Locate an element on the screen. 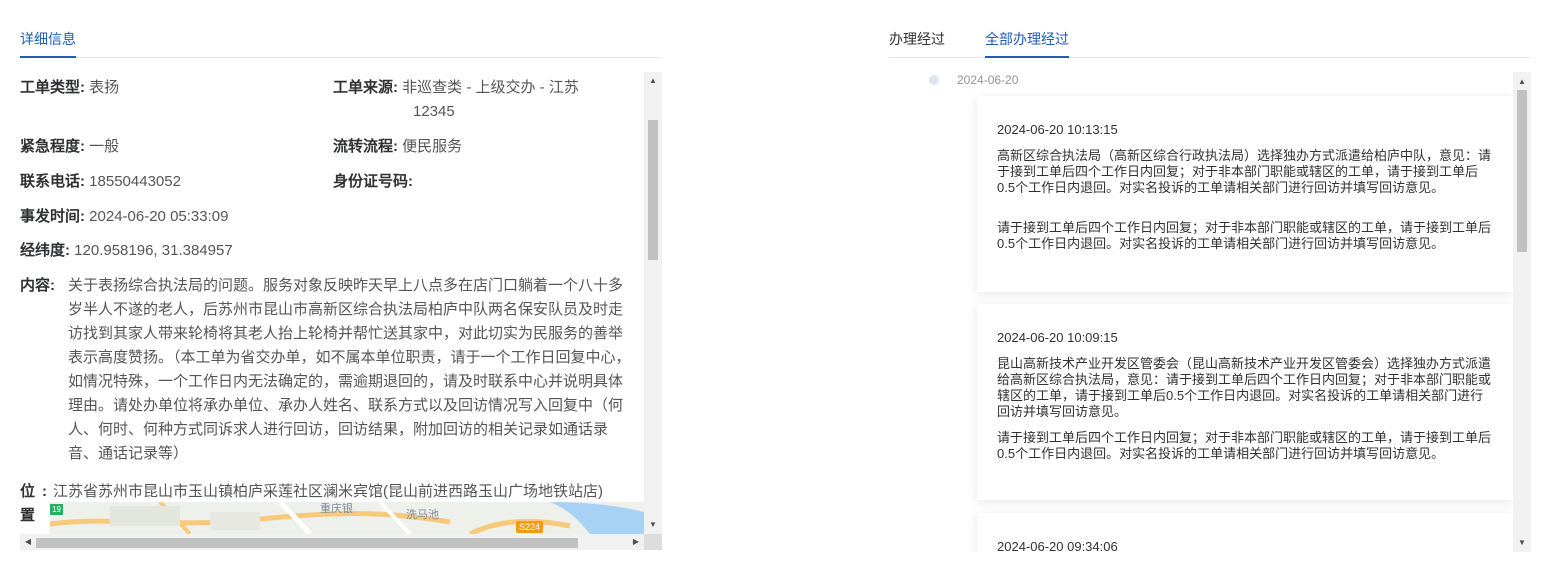 This screenshot has width=1550, height=582. field-location-label: 位置 is located at coordinates (31, 504).